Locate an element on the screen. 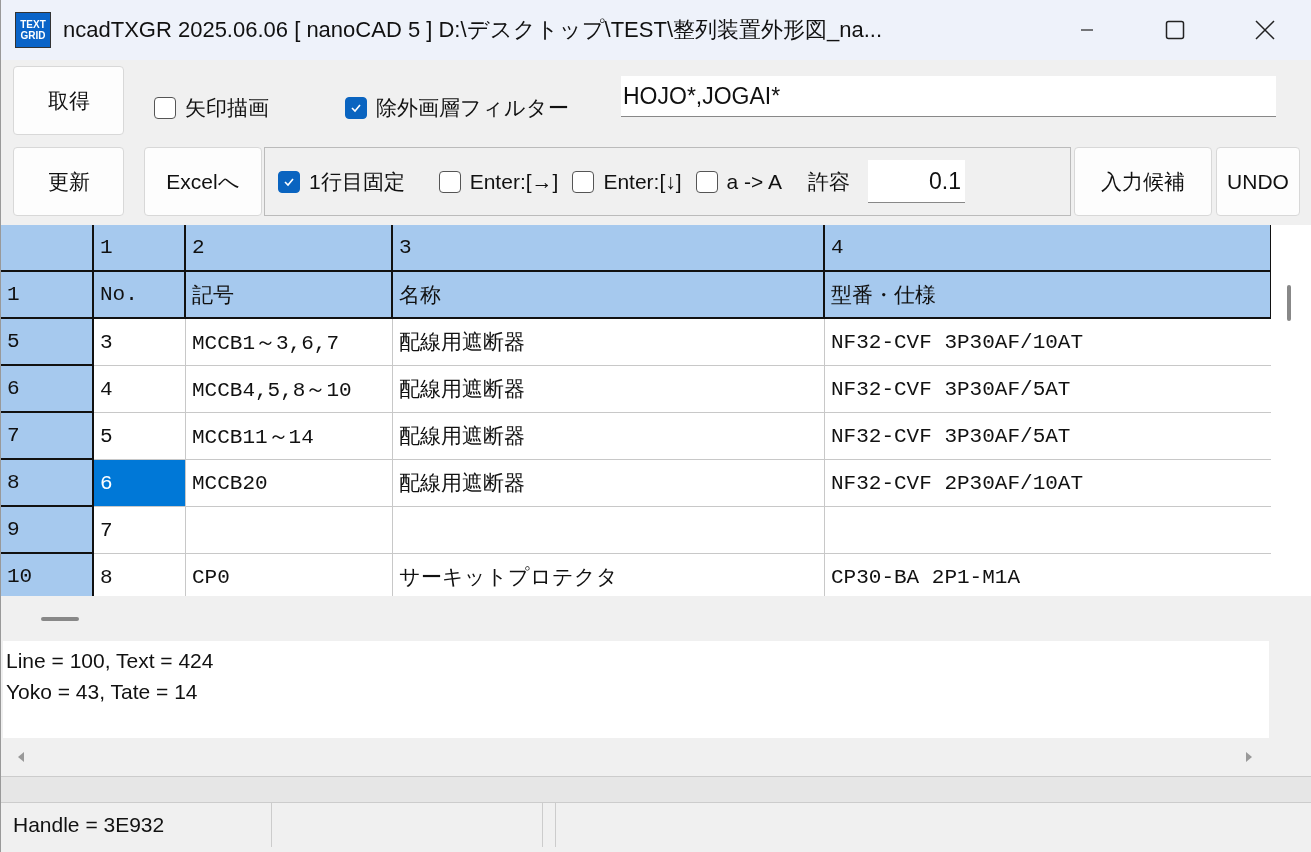 The image size is (1311, 852). row-header: 5 is located at coordinates (47, 342).